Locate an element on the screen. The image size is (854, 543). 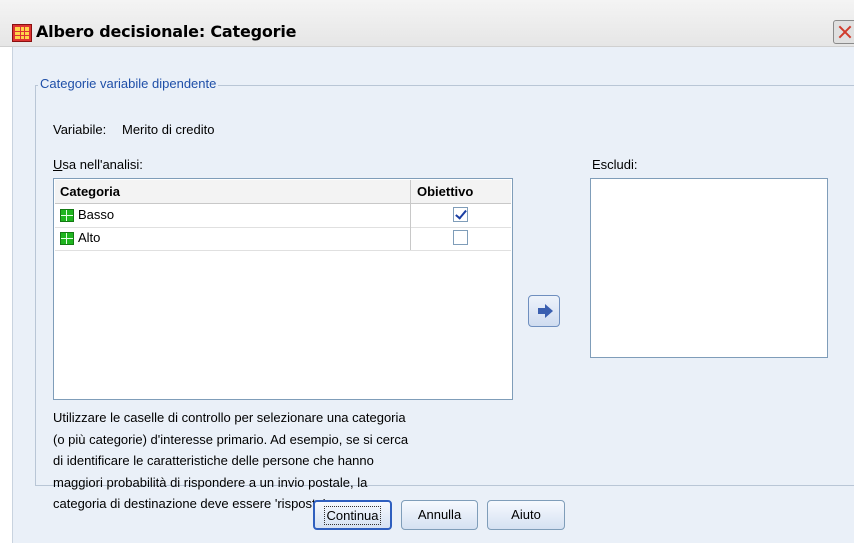
category-cell: Basso is located at coordinates (233, 215).